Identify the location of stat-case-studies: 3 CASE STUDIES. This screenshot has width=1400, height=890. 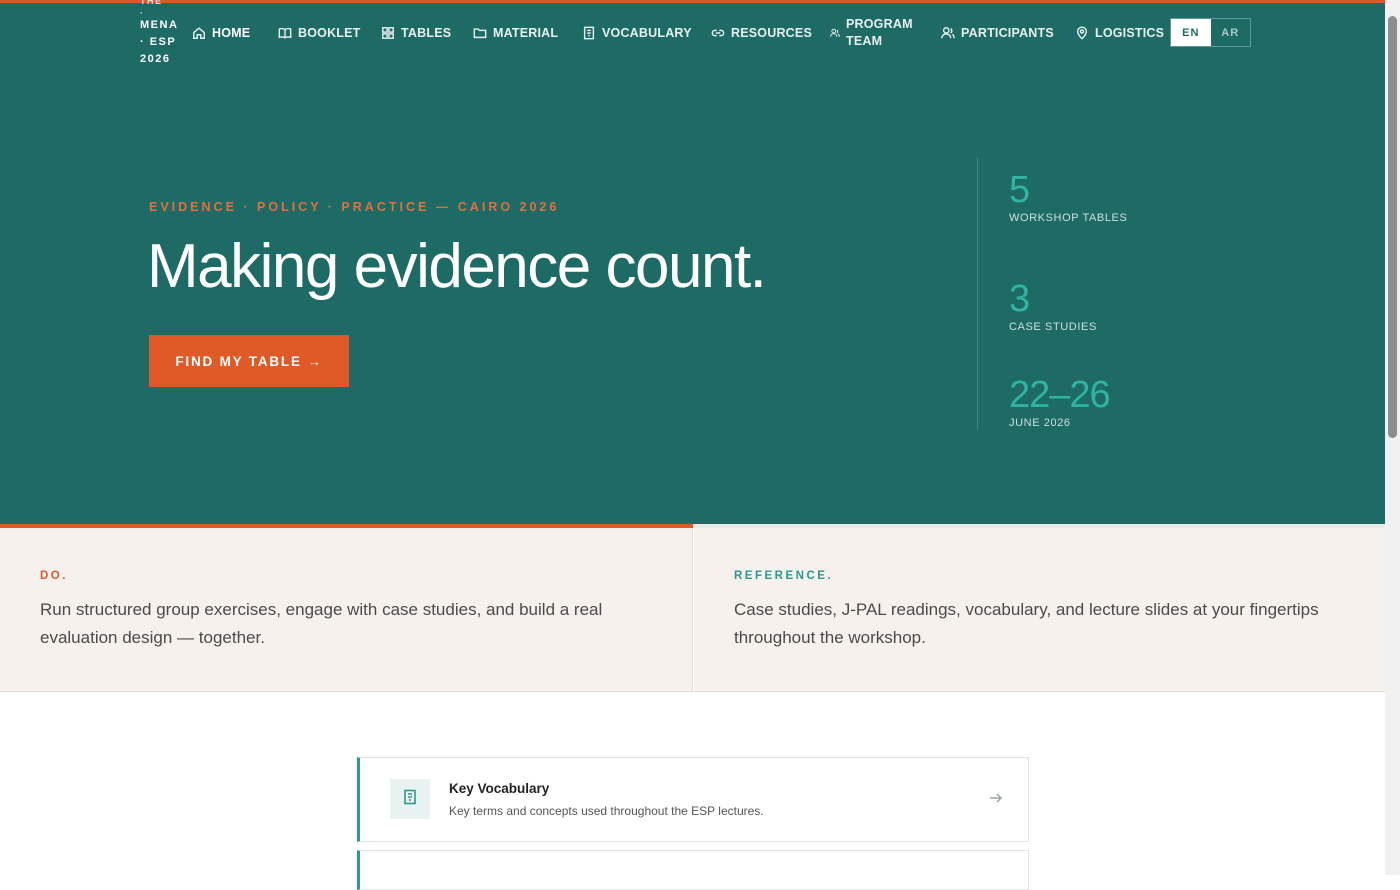
(1053, 306).